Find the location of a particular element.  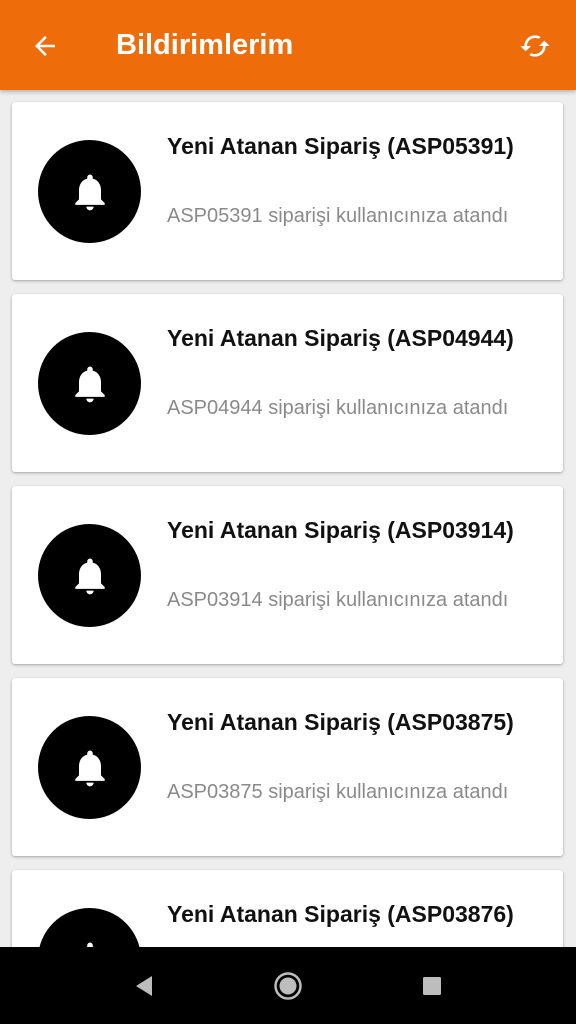

arrow-left-icon is located at coordinates (45, 46).